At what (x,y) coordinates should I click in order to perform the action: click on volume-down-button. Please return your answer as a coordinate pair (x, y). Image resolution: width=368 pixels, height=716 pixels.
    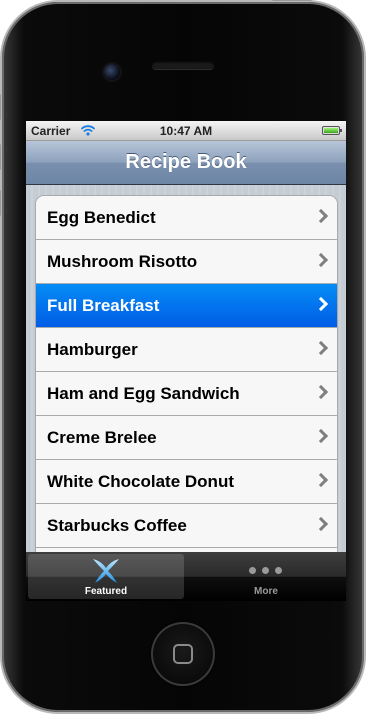
    Looking at the image, I should click on (0, 203).